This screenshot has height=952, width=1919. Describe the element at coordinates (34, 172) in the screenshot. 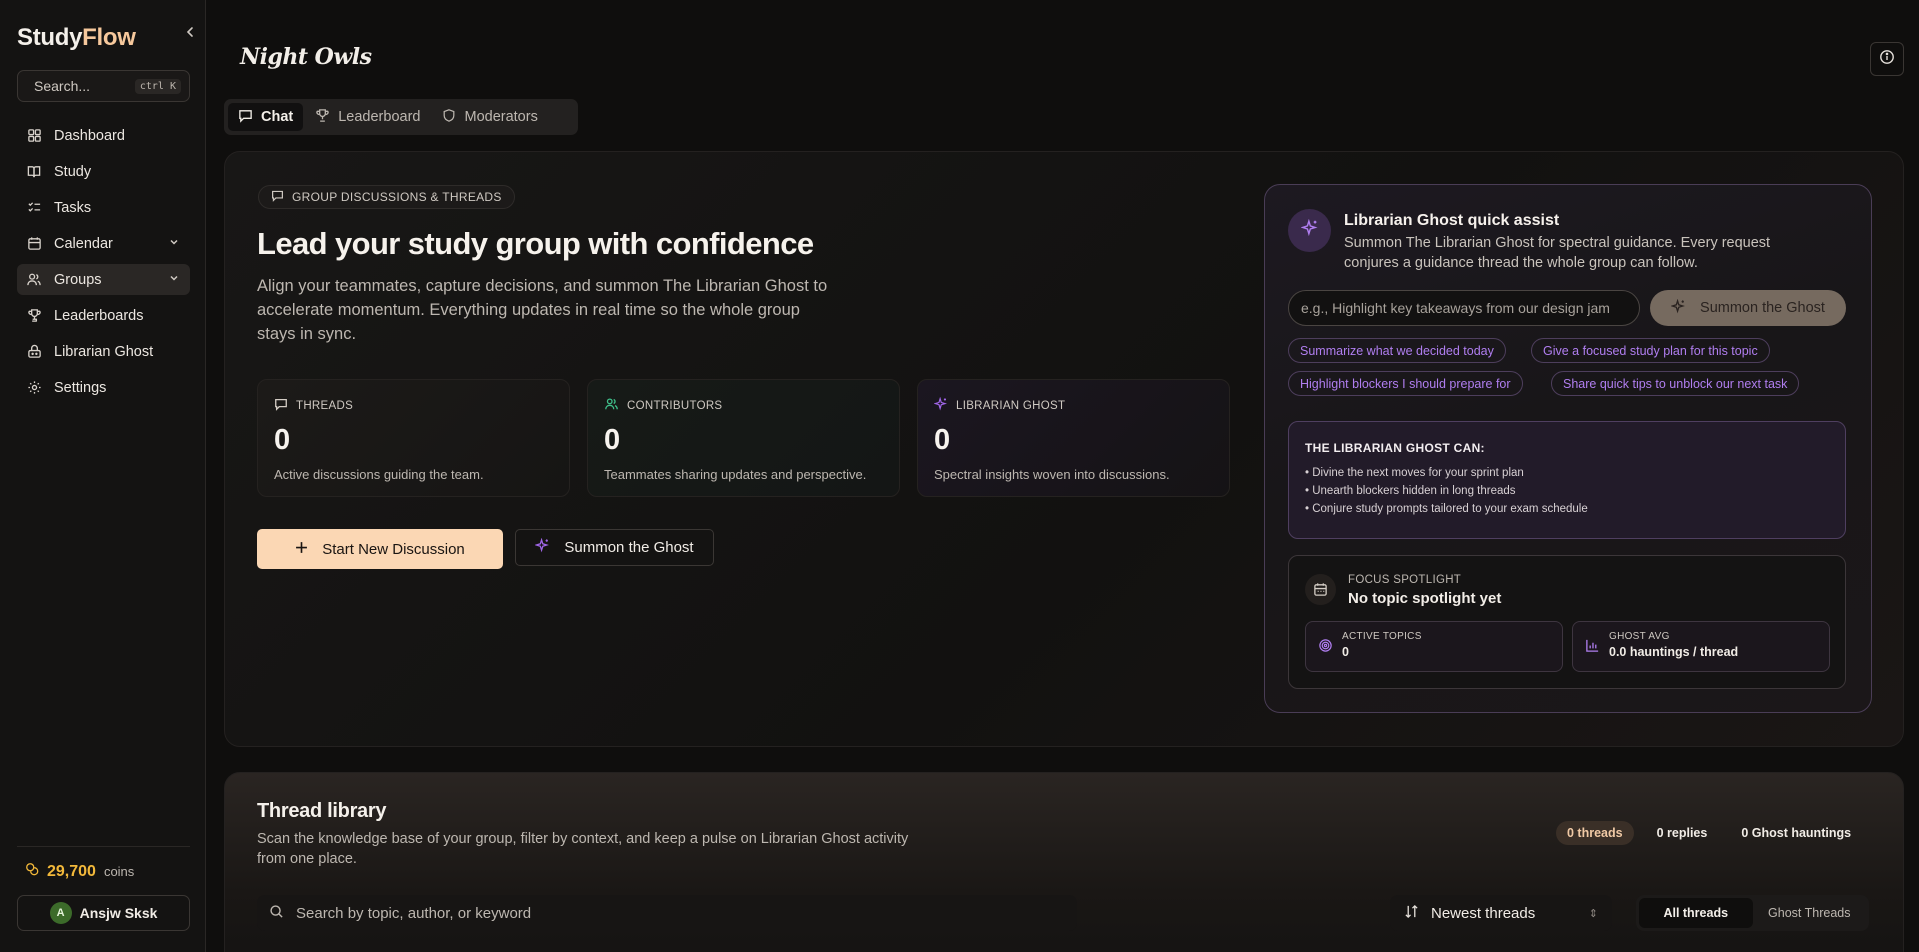

I see `book-icon` at that location.